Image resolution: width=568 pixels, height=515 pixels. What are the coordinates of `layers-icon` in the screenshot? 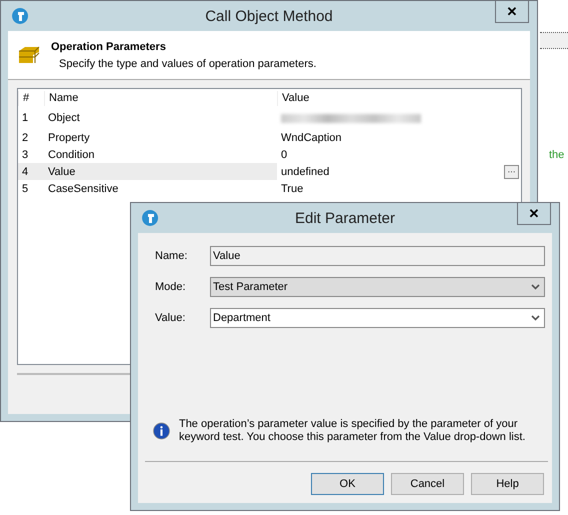 It's located at (29, 55).